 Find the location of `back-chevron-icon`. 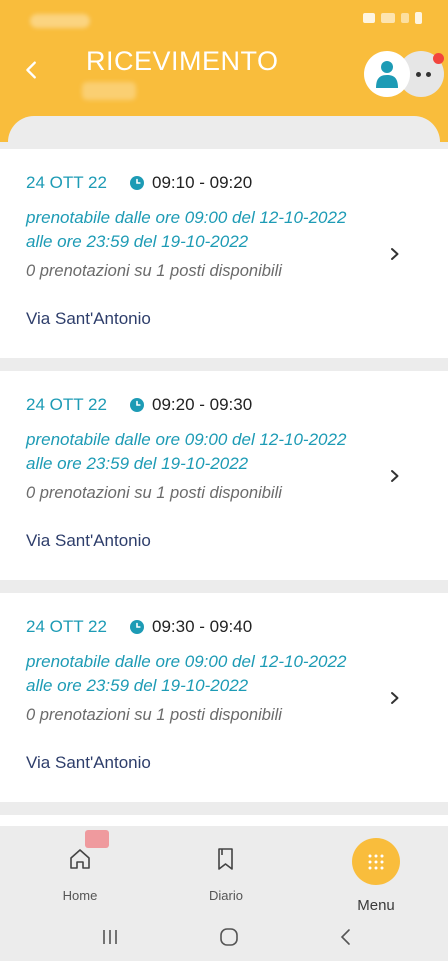

back-chevron-icon is located at coordinates (345, 937).